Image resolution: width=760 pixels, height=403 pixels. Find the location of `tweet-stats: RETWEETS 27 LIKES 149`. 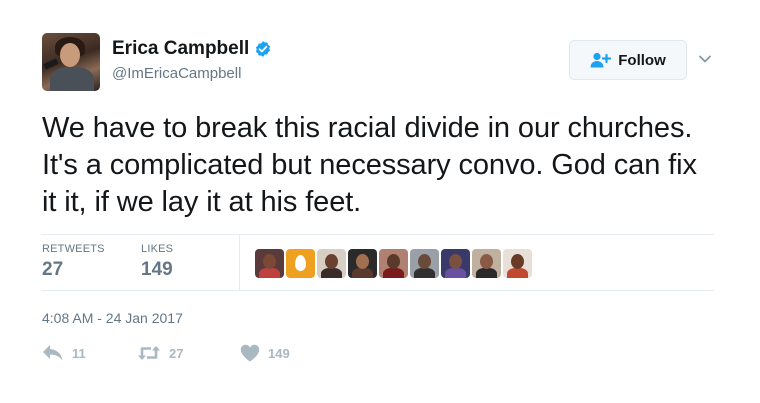

tweet-stats: RETWEETS 27 LIKES 149 is located at coordinates (378, 262).